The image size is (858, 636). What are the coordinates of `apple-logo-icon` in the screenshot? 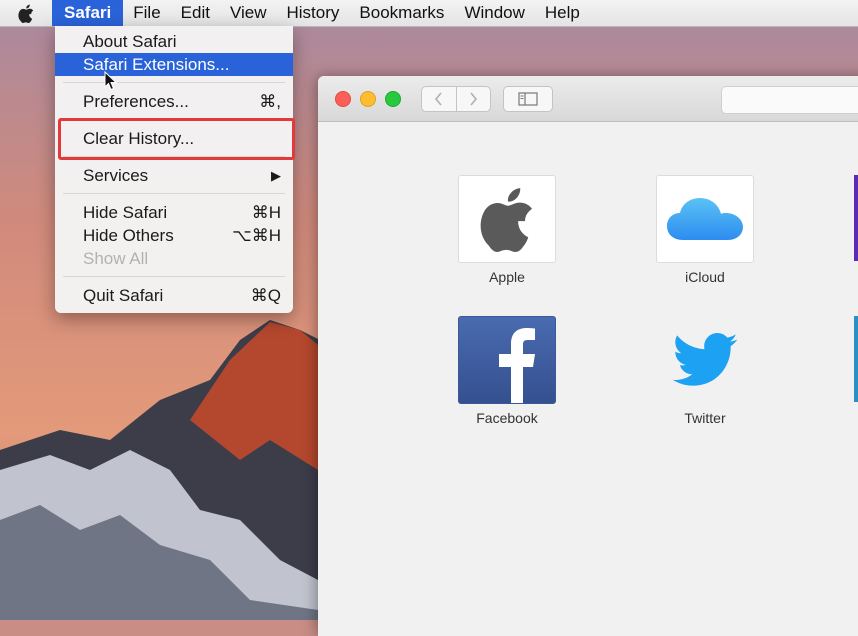 It's located at (506, 220).